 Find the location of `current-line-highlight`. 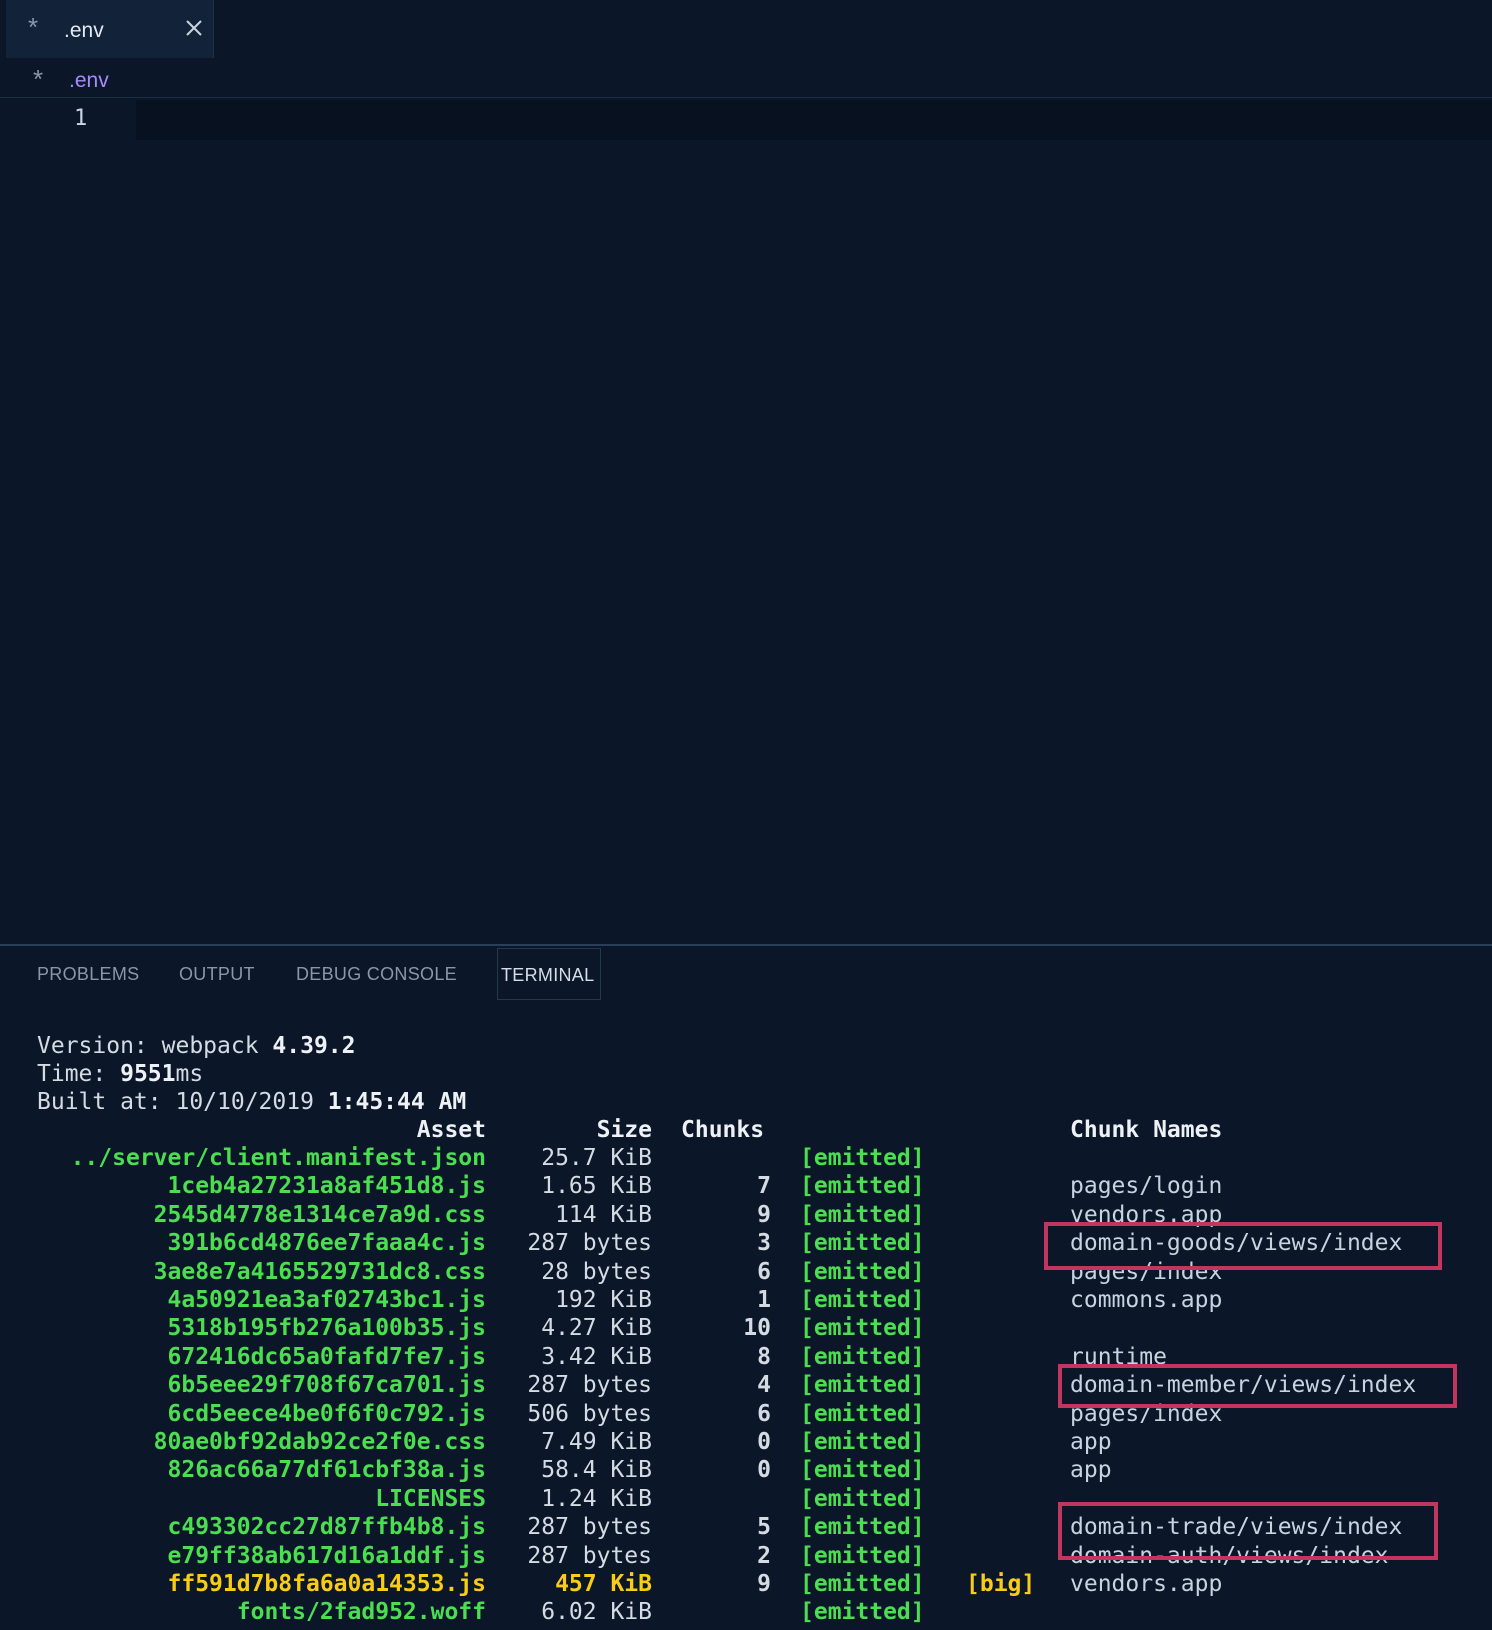

current-line-highlight is located at coordinates (814, 120).